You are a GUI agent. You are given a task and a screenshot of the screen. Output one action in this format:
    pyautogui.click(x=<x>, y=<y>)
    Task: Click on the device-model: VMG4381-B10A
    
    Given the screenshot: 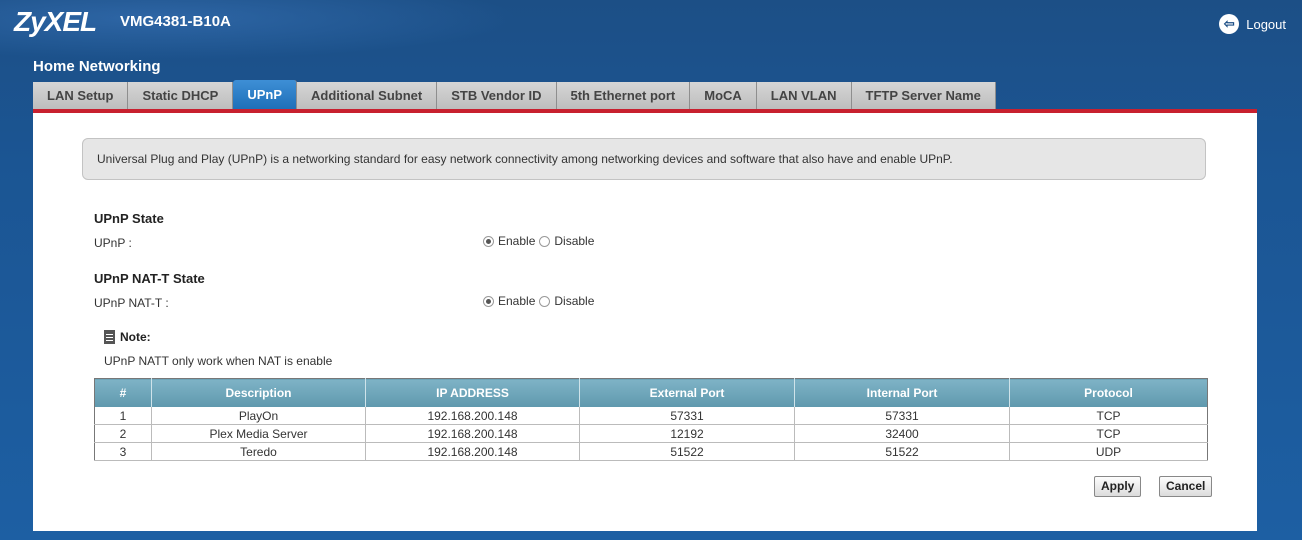 What is the action you would take?
    pyautogui.click(x=175, y=21)
    